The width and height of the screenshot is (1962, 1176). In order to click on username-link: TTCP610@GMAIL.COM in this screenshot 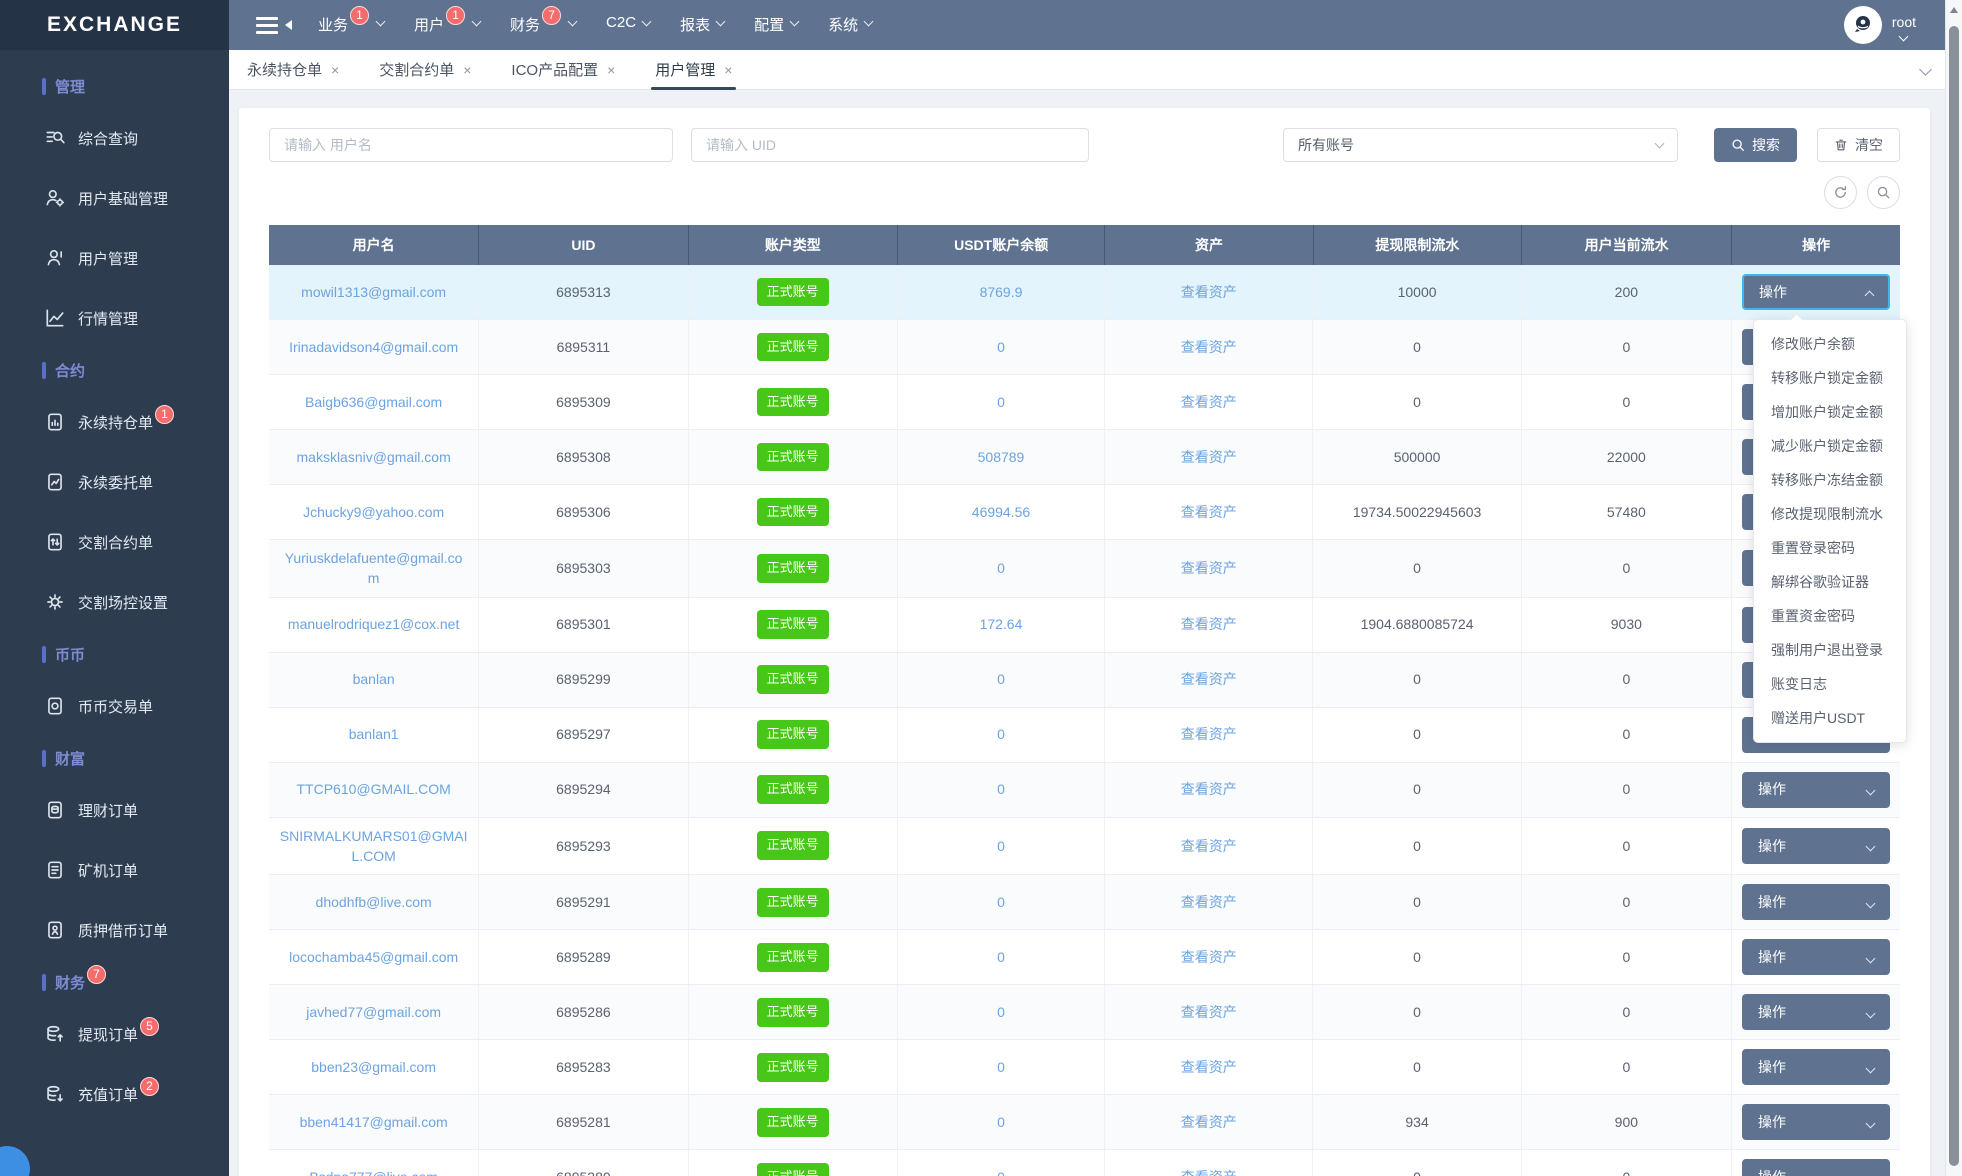, I will do `click(374, 789)`.